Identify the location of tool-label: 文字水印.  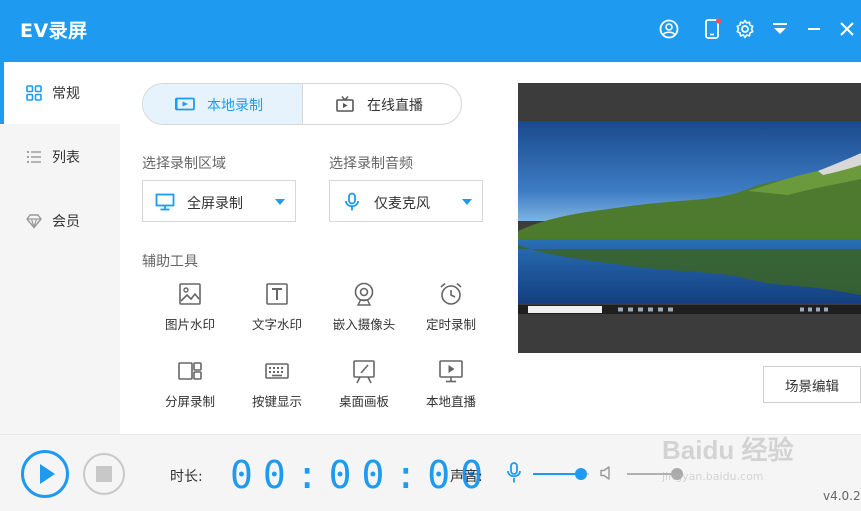
(276, 324).